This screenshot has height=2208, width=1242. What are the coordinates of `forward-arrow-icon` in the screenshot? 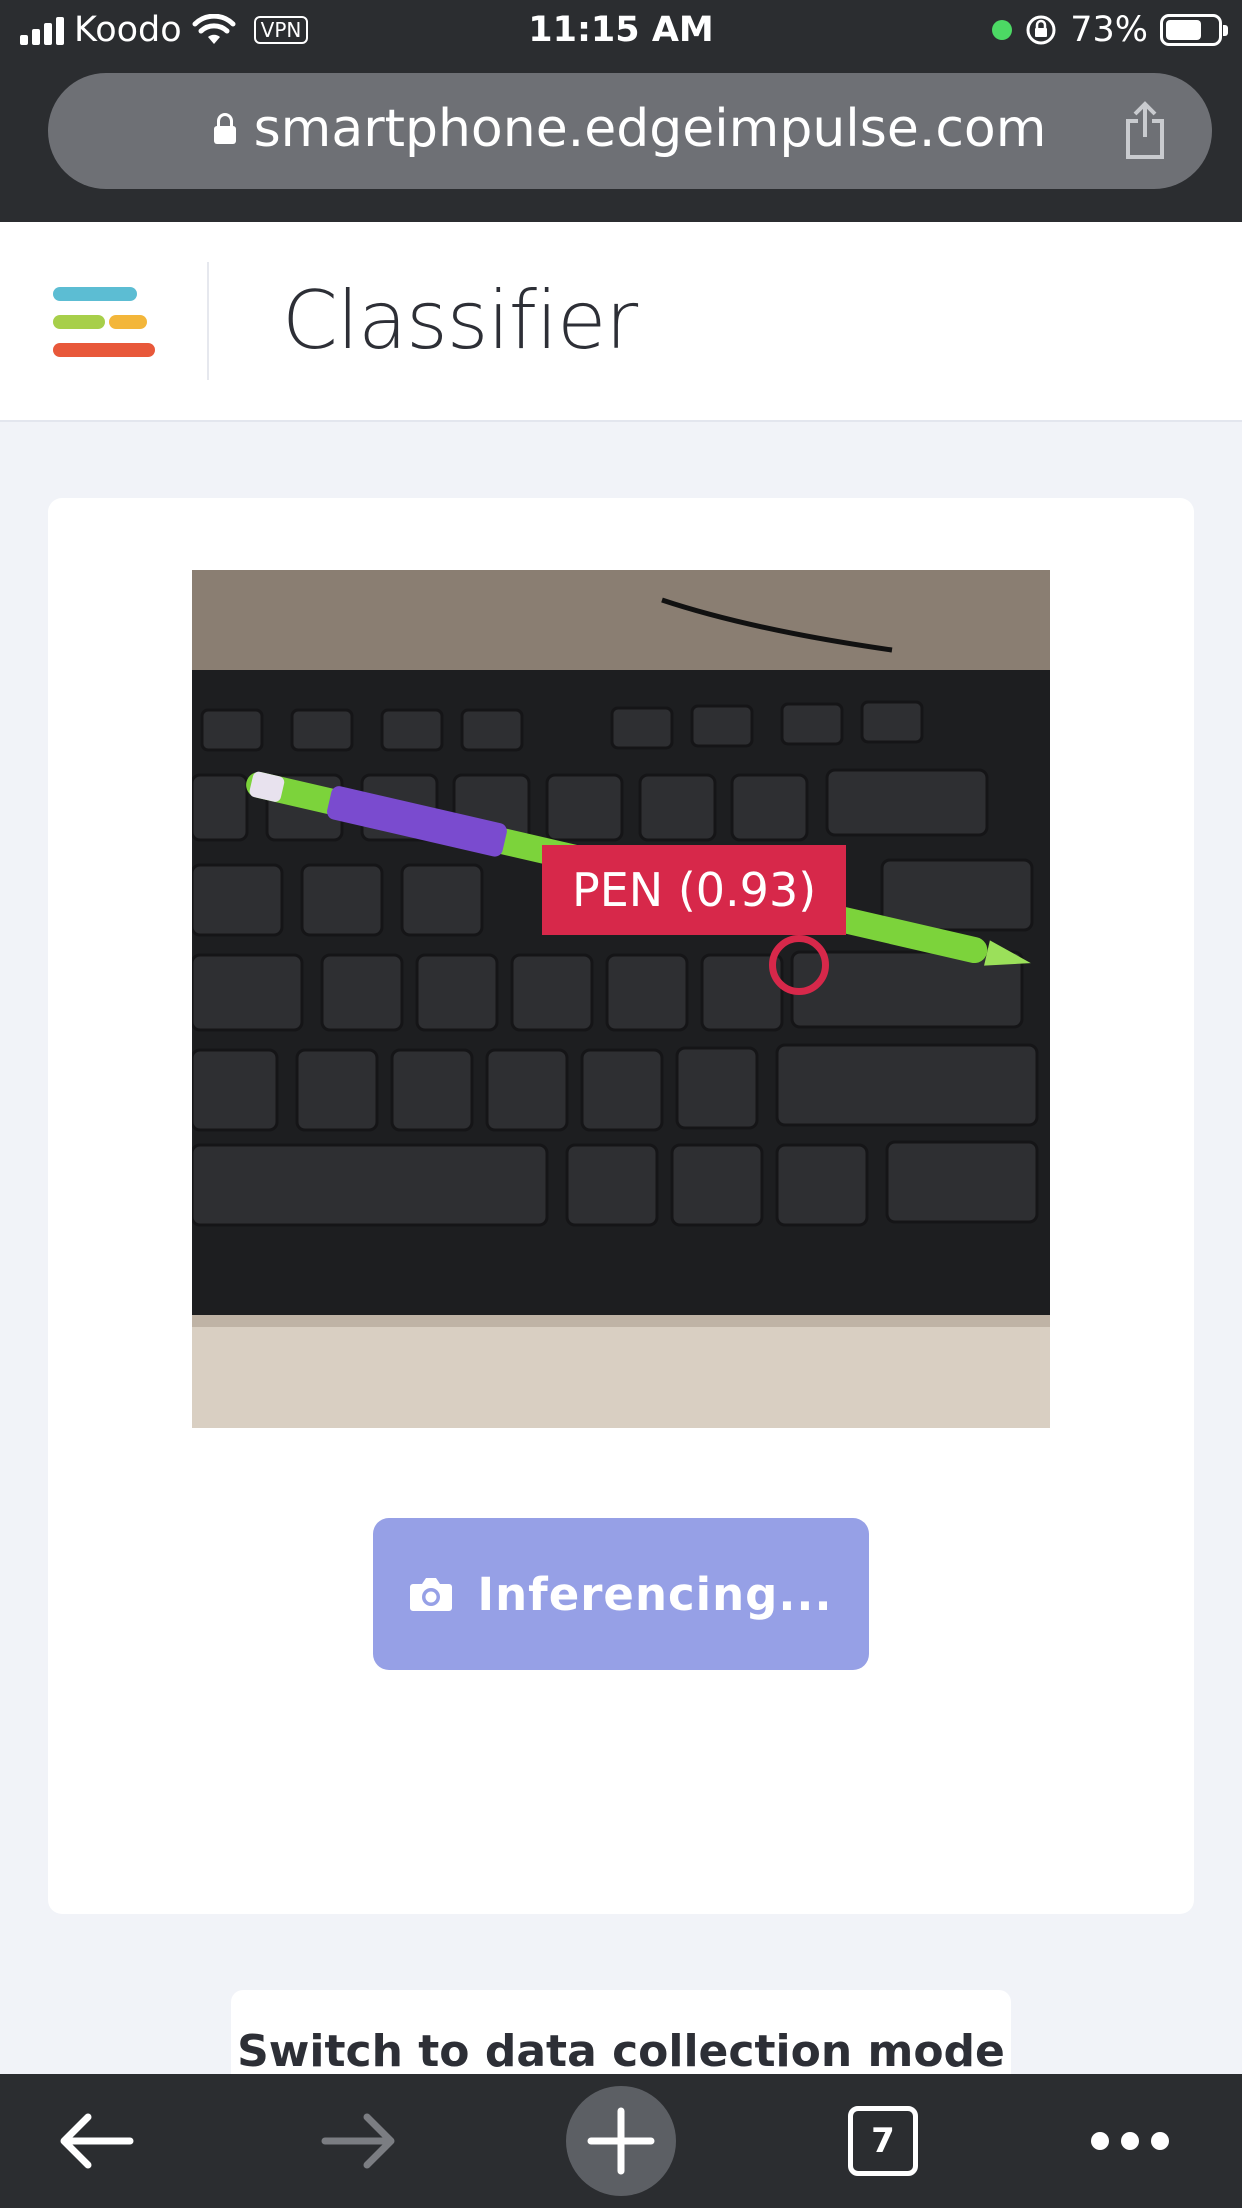 It's located at (358, 2141).